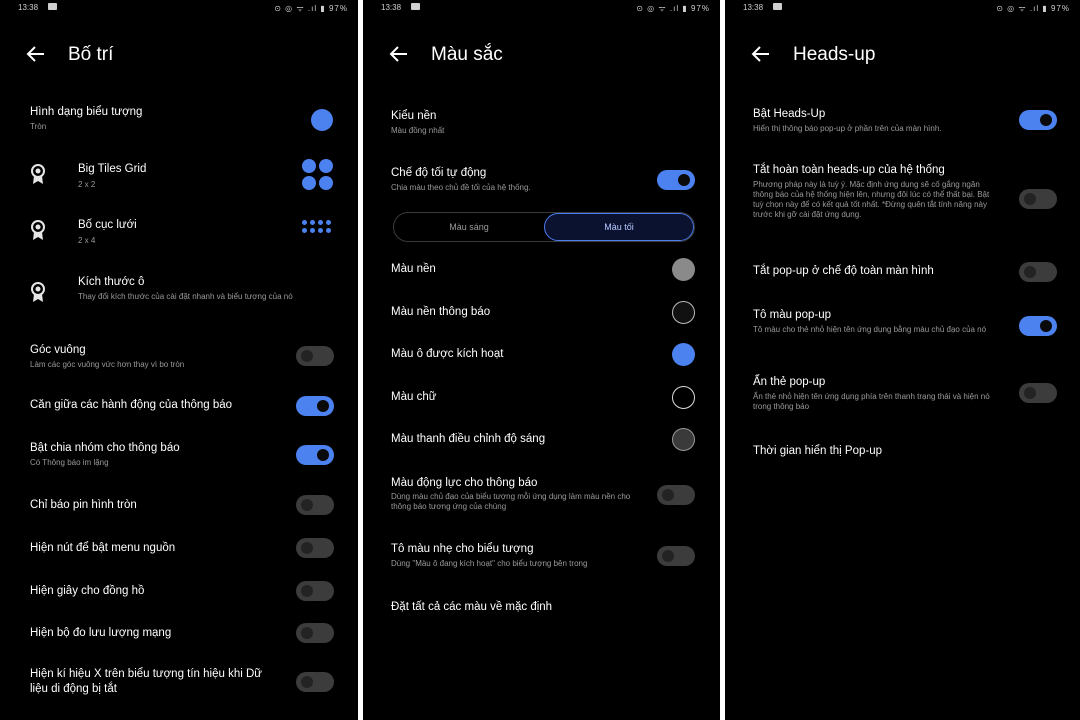 This screenshot has width=1080, height=720. What do you see at coordinates (418, 130) in the screenshot?
I see `setting-value: Màu đồng nhất` at bounding box center [418, 130].